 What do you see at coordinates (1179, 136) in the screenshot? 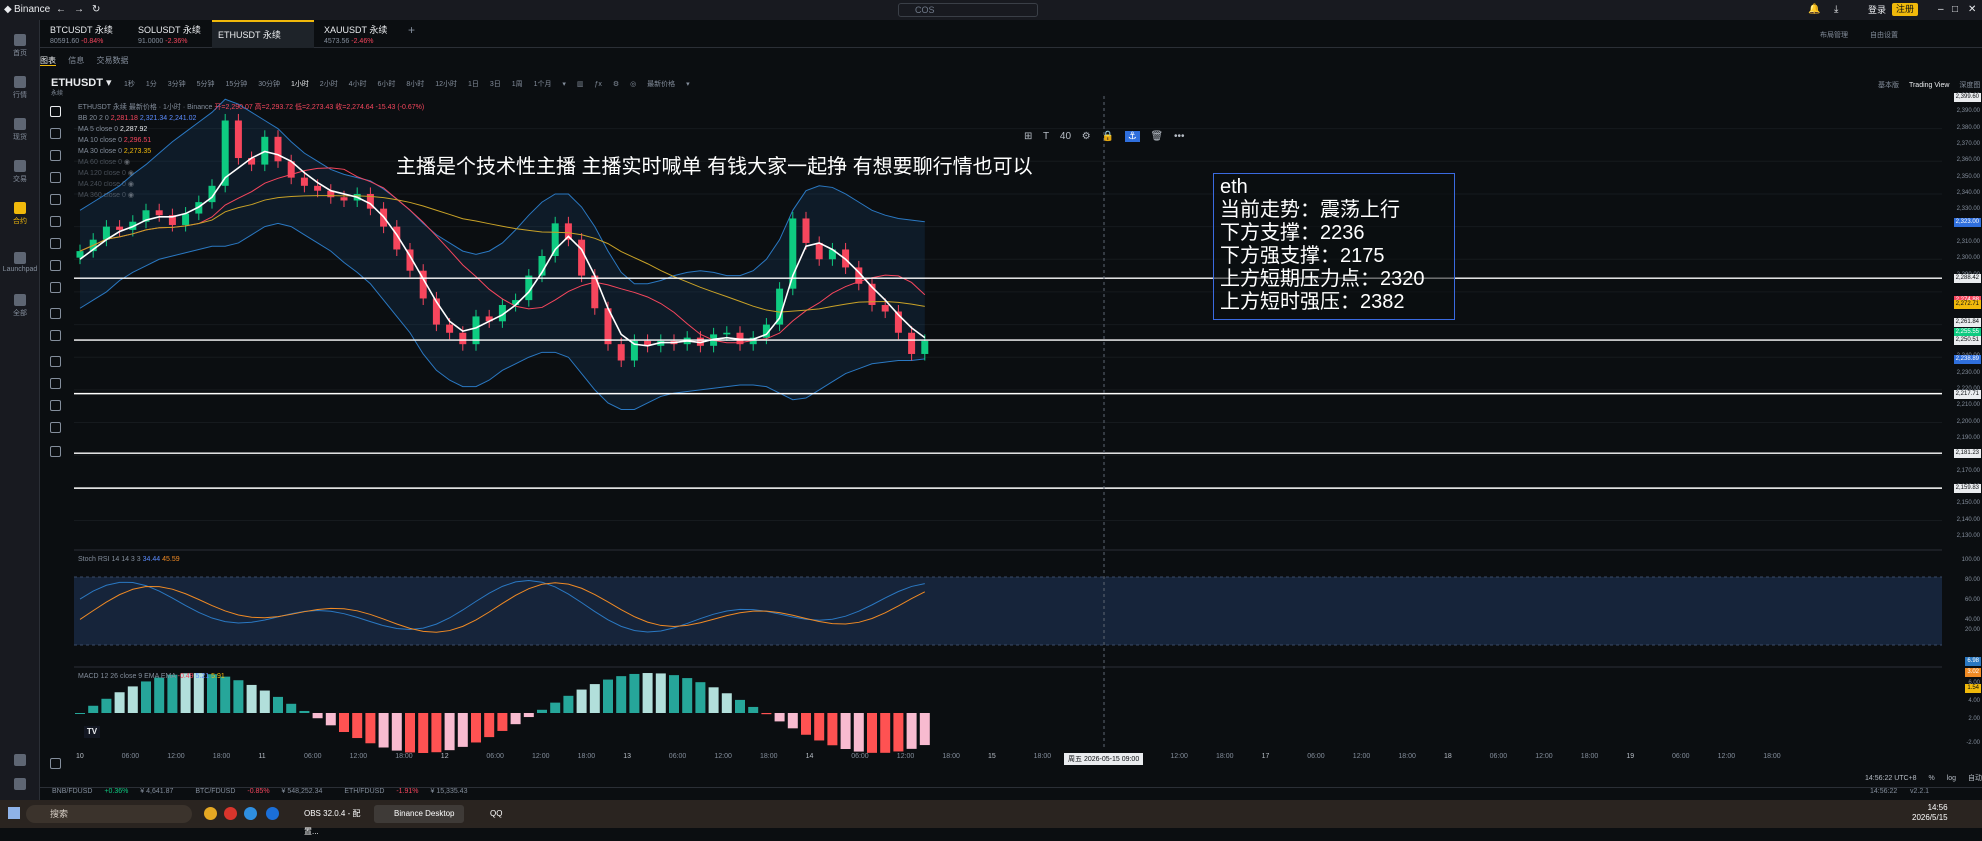
I see `more-icon: •••` at bounding box center [1179, 136].